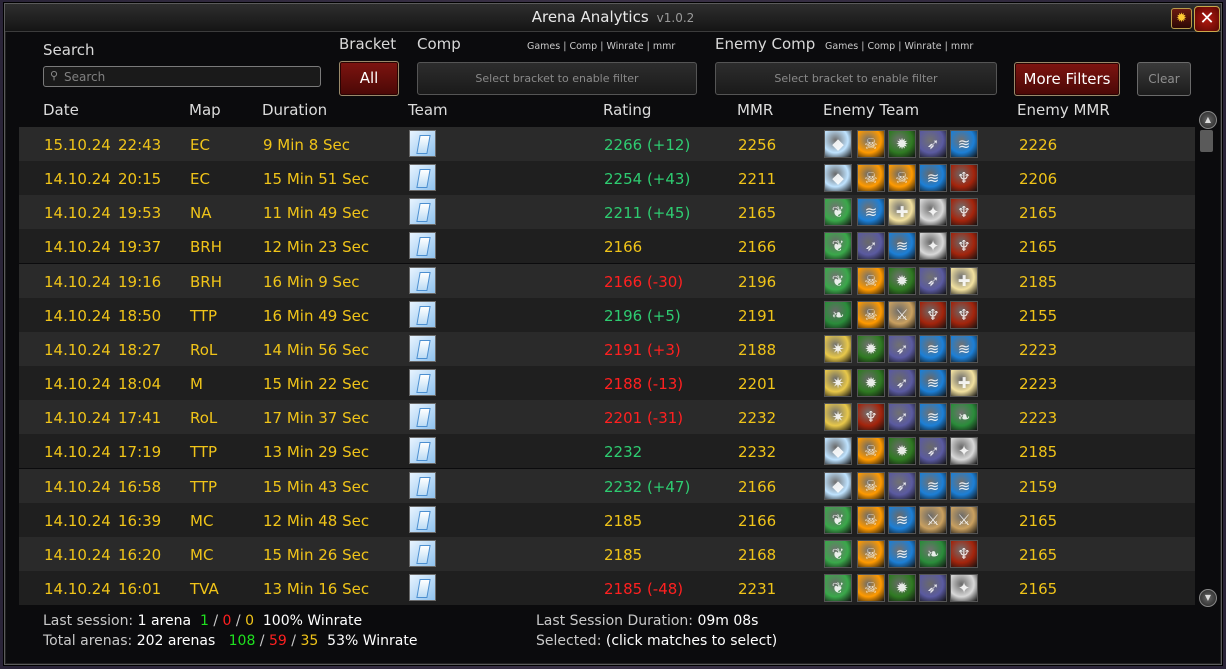  I want to click on comp-filter-dropdown: Select bracket to enable filter, so click(557, 78).